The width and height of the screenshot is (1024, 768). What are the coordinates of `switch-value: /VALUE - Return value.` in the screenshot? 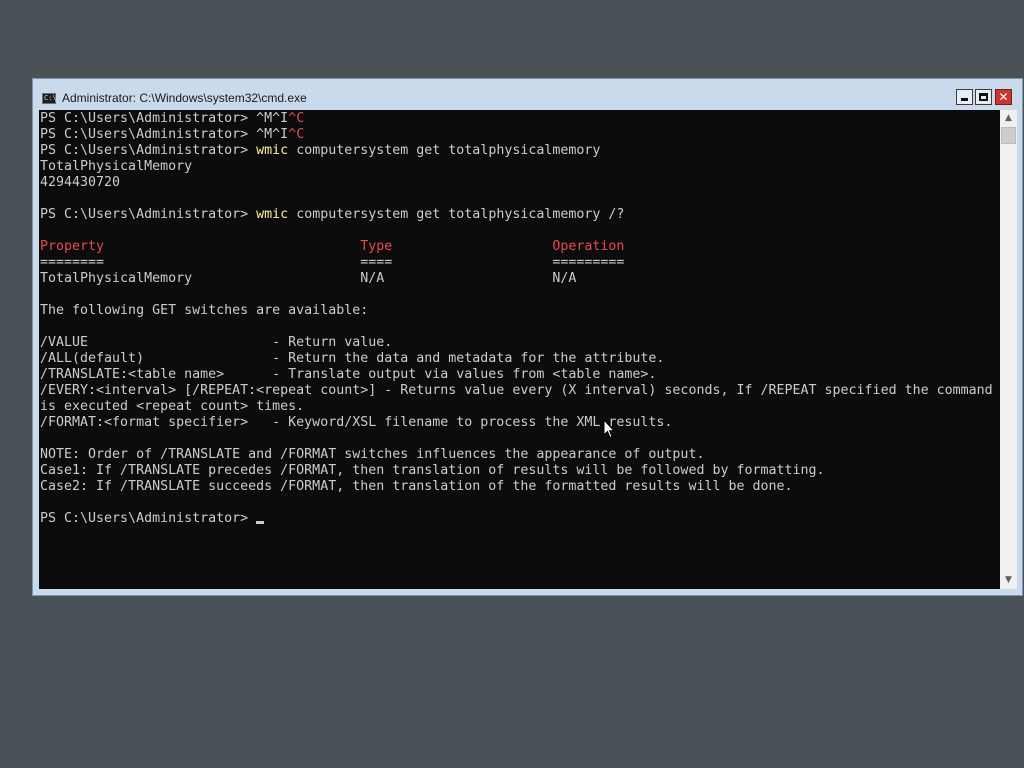 It's located at (216, 342).